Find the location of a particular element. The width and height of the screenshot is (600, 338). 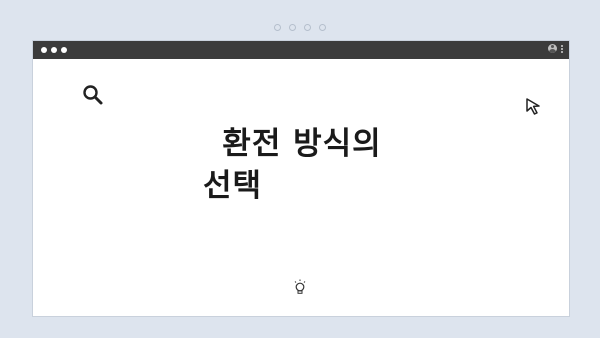

window-titlebar is located at coordinates (301, 50).